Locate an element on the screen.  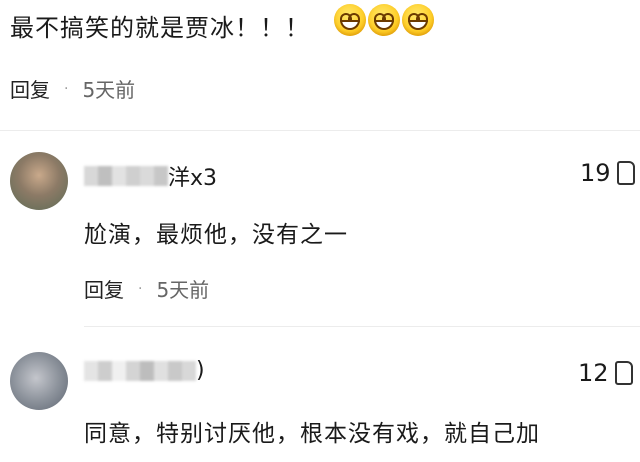
username: 洋x3 is located at coordinates (150, 176).